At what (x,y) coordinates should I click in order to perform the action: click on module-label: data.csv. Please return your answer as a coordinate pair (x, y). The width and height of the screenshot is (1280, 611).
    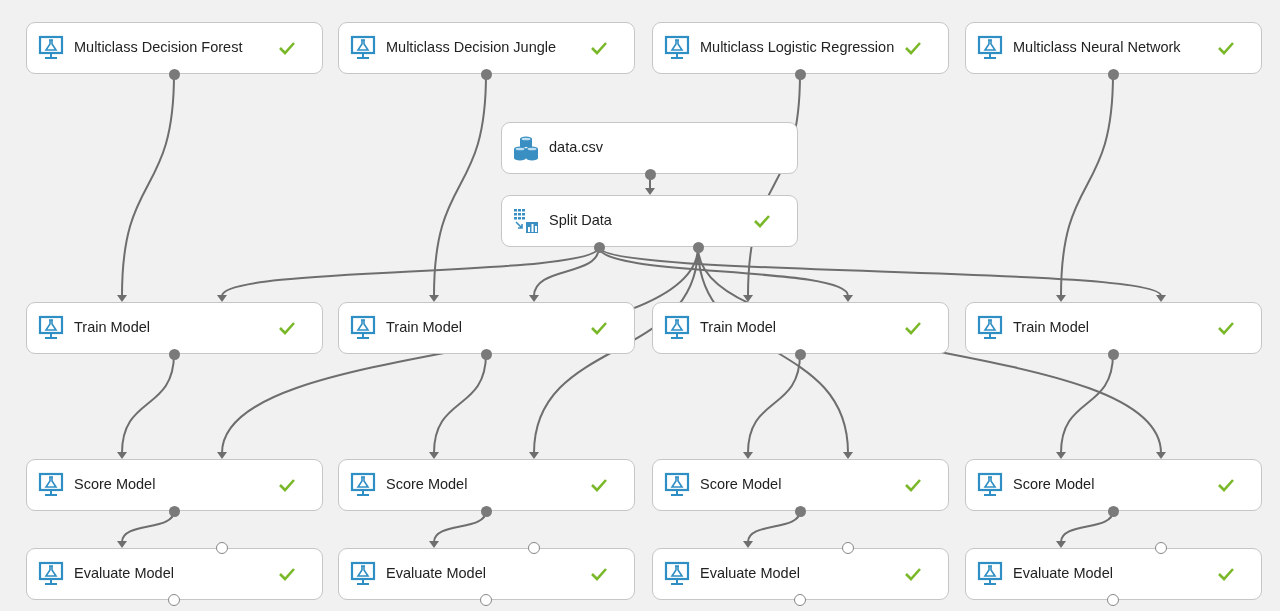
    Looking at the image, I should click on (576, 148).